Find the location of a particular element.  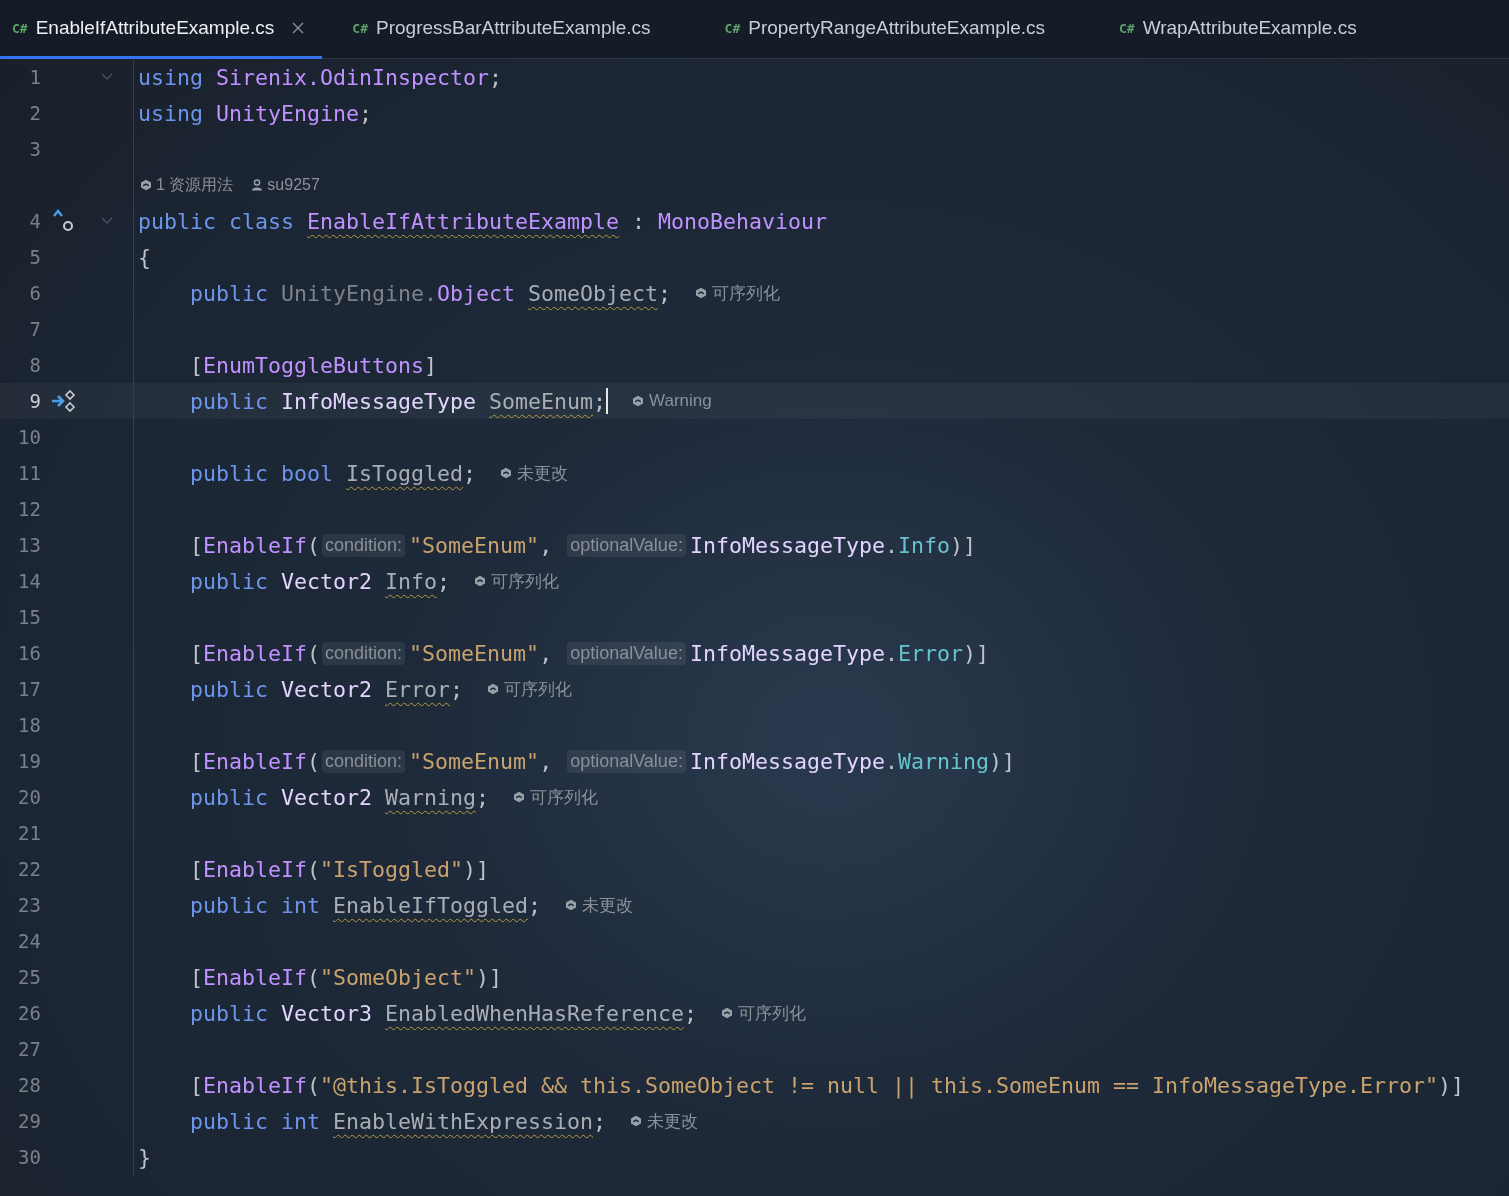

line-number: 10 is located at coordinates (29, 437).